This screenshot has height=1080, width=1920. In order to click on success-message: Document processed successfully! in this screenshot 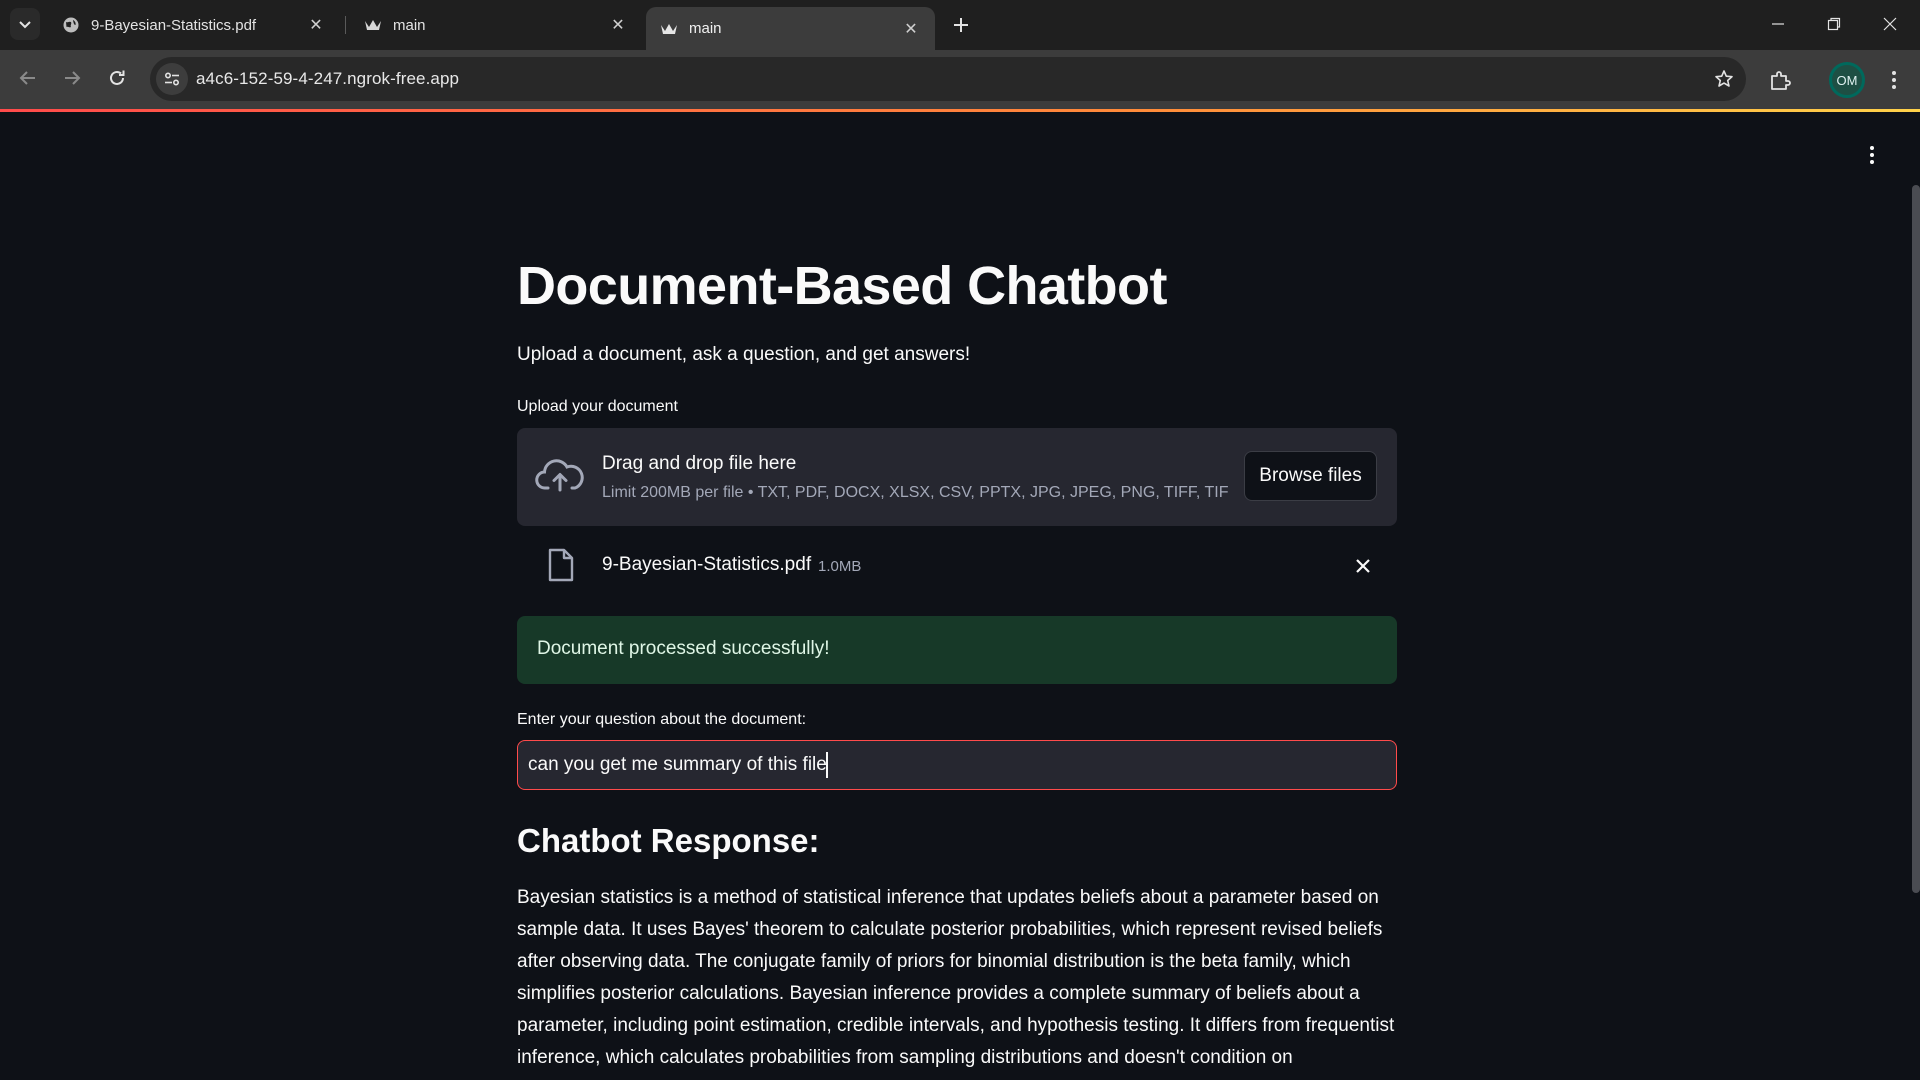, I will do `click(683, 648)`.